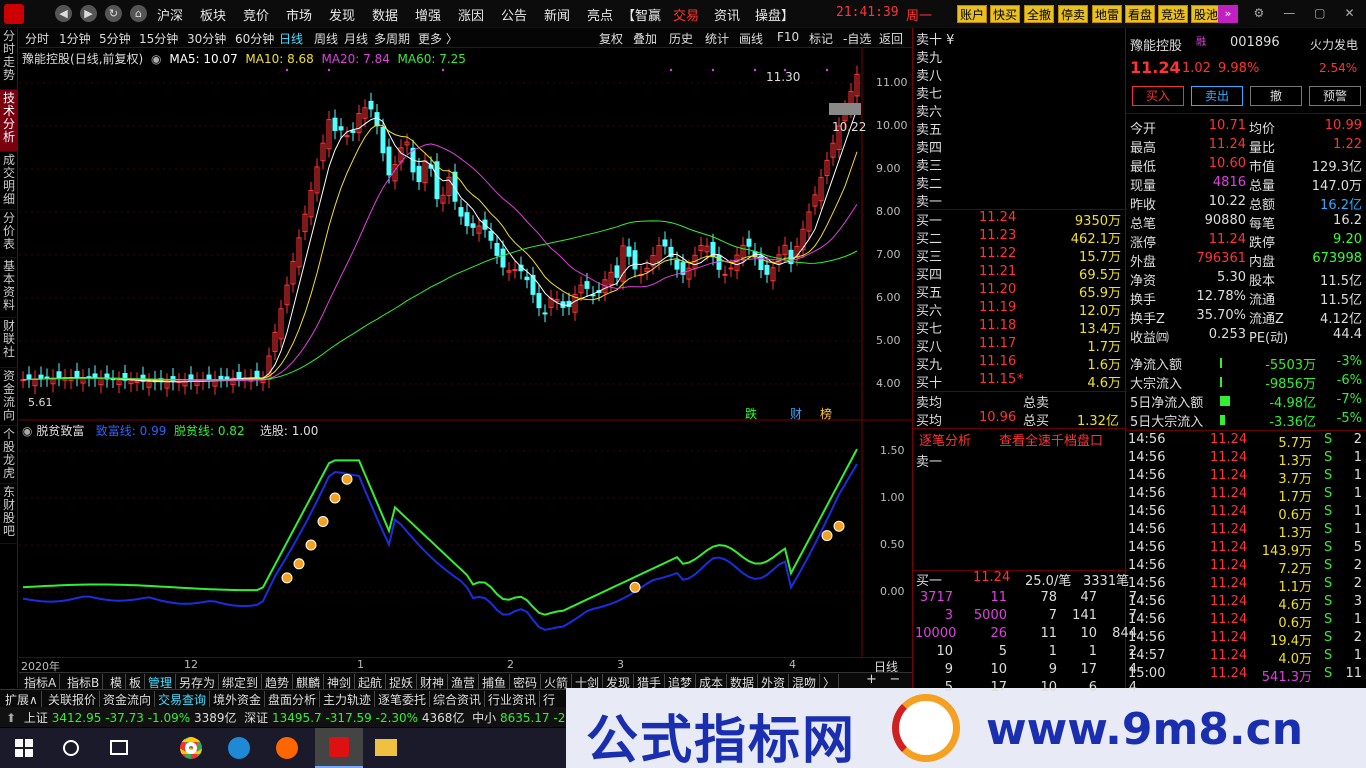 The height and width of the screenshot is (768, 1366). I want to click on buy-button: 买入, so click(1158, 96).